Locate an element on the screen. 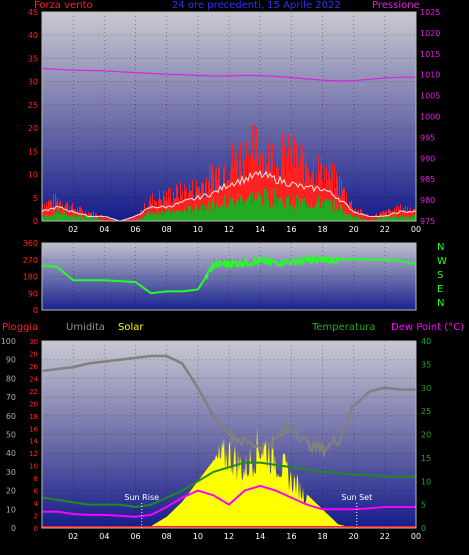 The height and width of the screenshot is (555, 469). compass-label-e: E is located at coordinates (440, 289).